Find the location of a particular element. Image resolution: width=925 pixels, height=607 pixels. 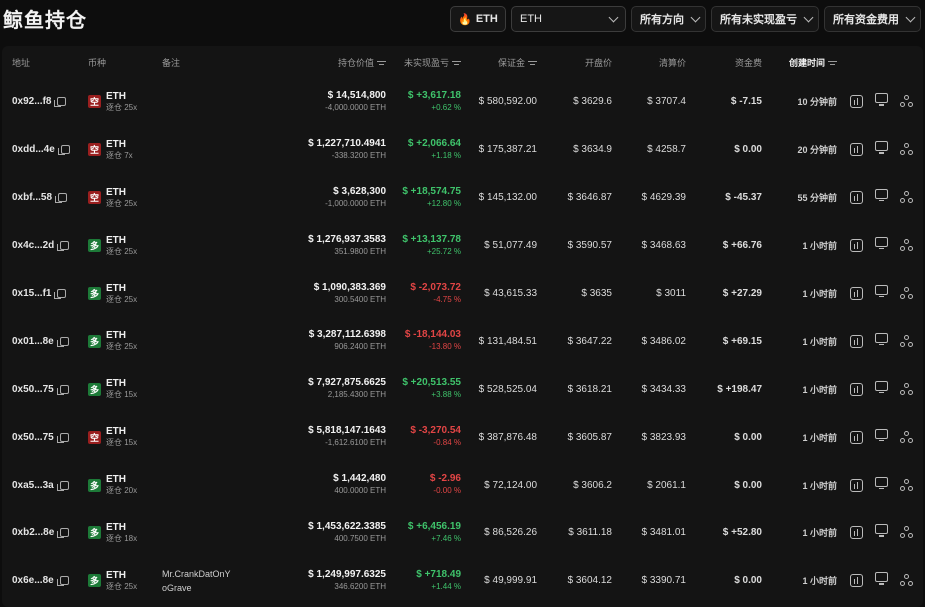

address-text: 0x15...f1 is located at coordinates (31, 293).